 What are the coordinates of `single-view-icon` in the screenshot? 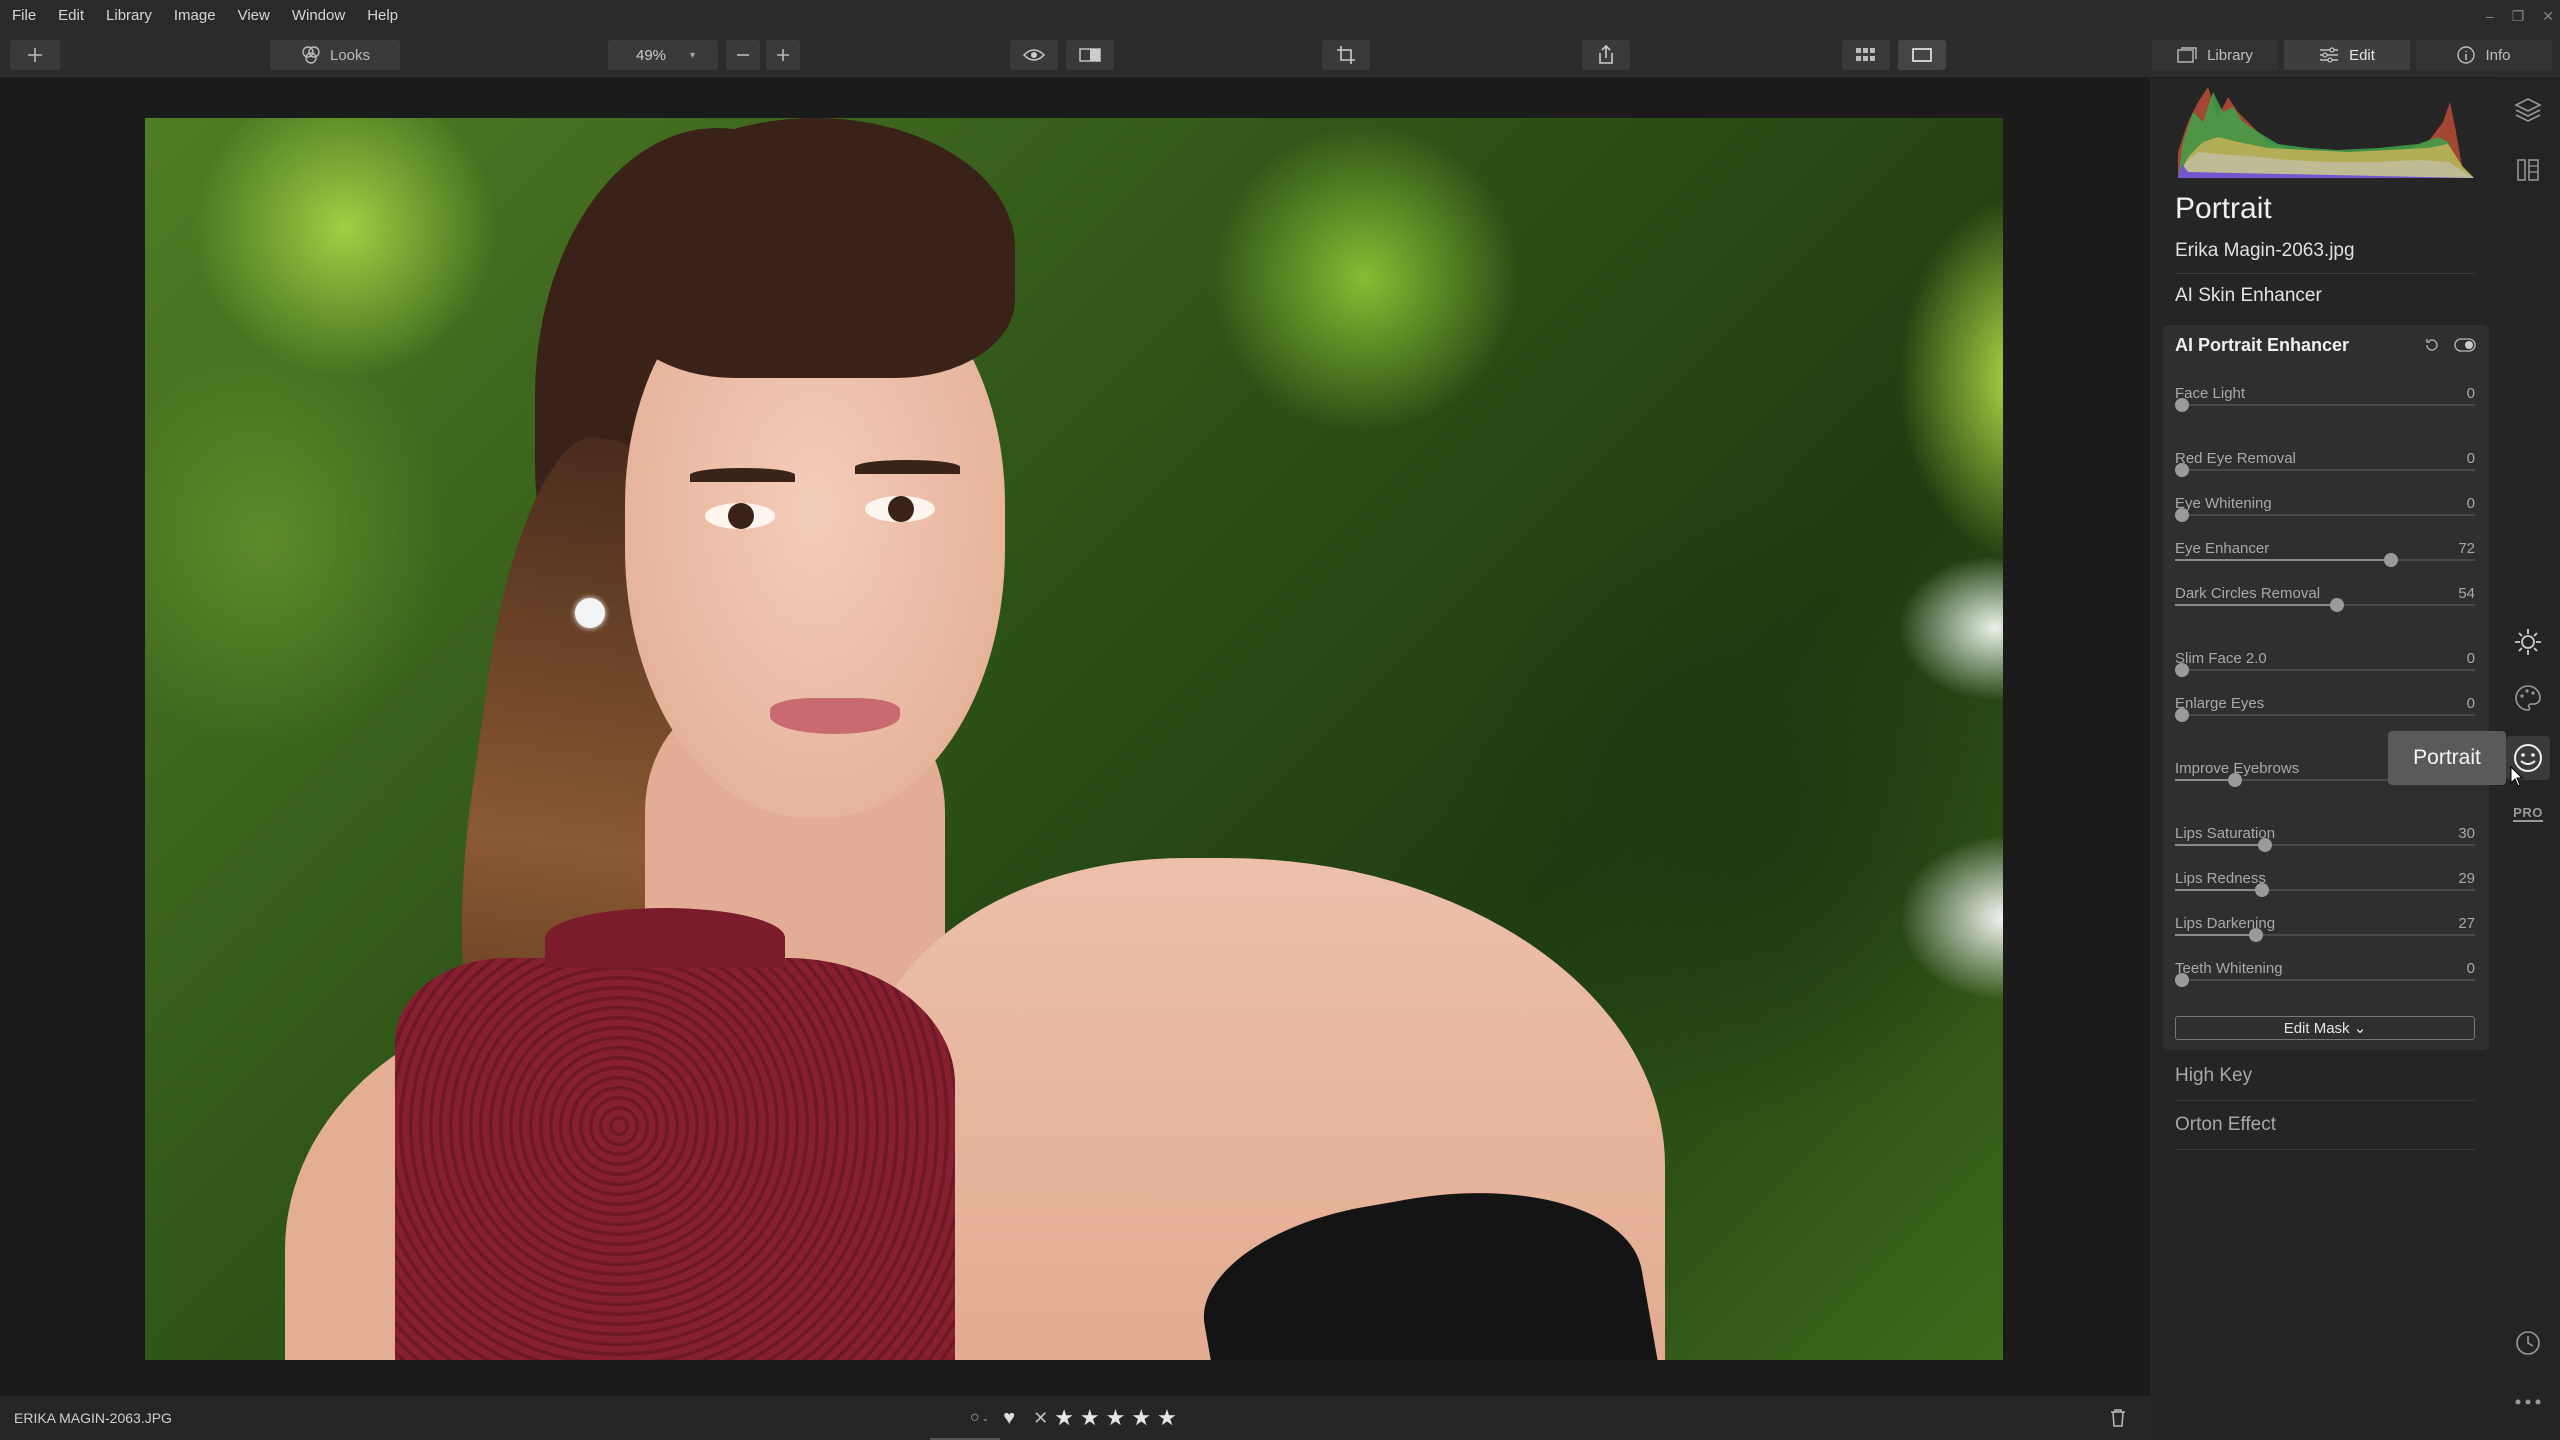 It's located at (1922, 55).